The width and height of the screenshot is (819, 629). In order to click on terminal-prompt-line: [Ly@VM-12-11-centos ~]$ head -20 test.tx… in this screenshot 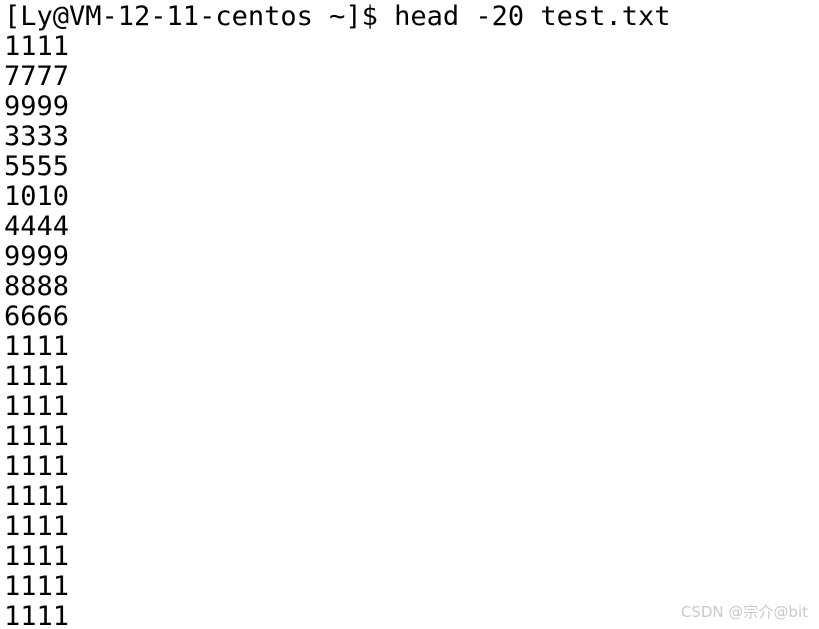, I will do `click(337, 16)`.